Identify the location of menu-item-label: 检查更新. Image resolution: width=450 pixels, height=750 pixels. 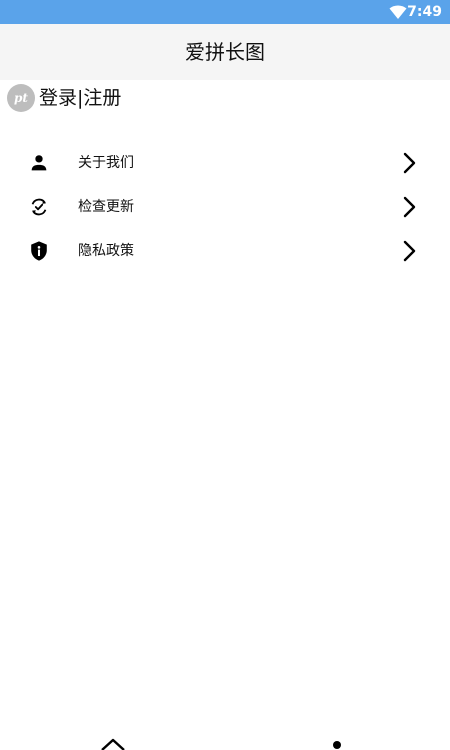
(106, 207).